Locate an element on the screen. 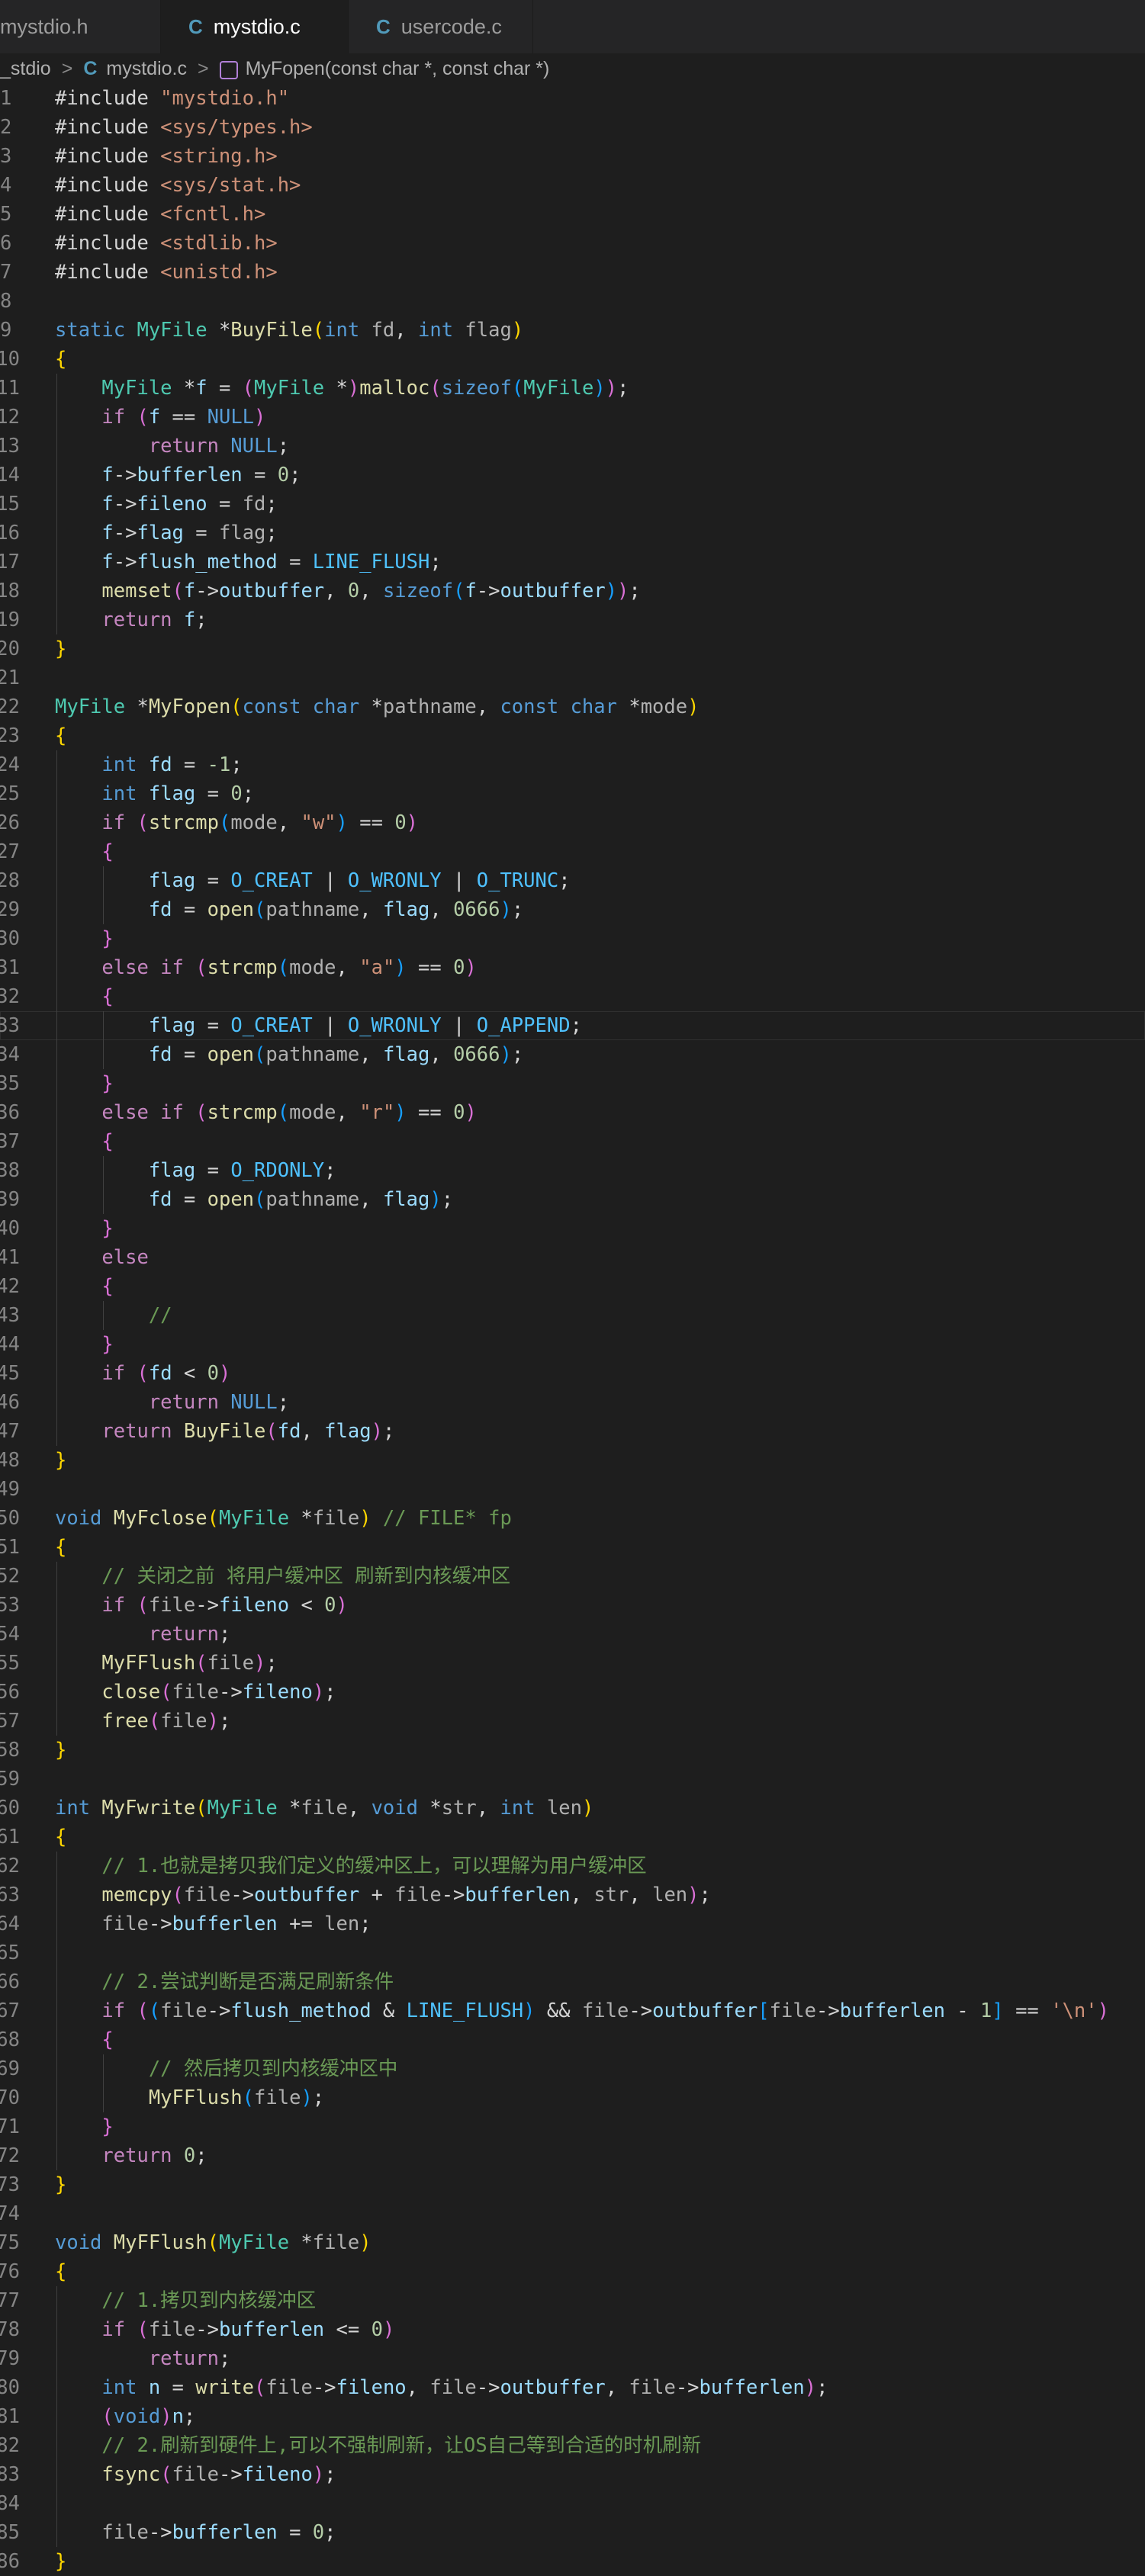  code-line: 41 else is located at coordinates (572, 1257).